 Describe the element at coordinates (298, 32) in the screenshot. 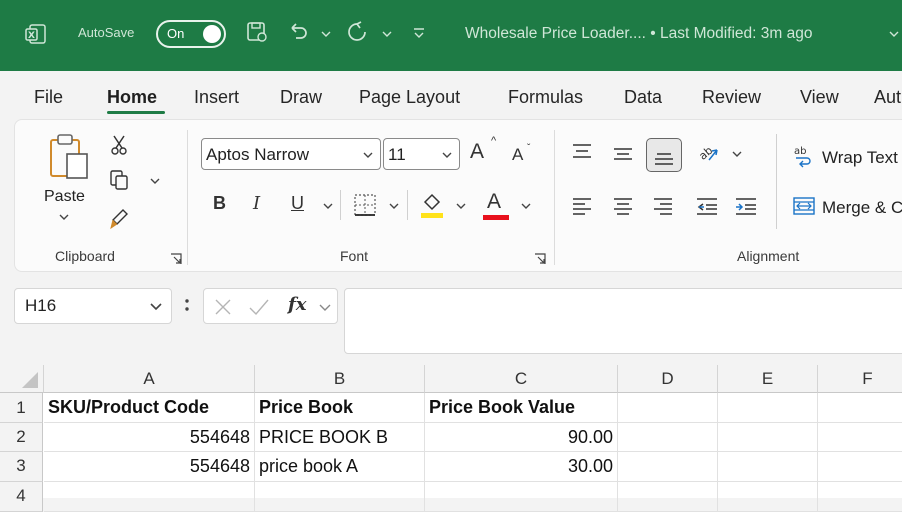

I see `undo-icon` at that location.